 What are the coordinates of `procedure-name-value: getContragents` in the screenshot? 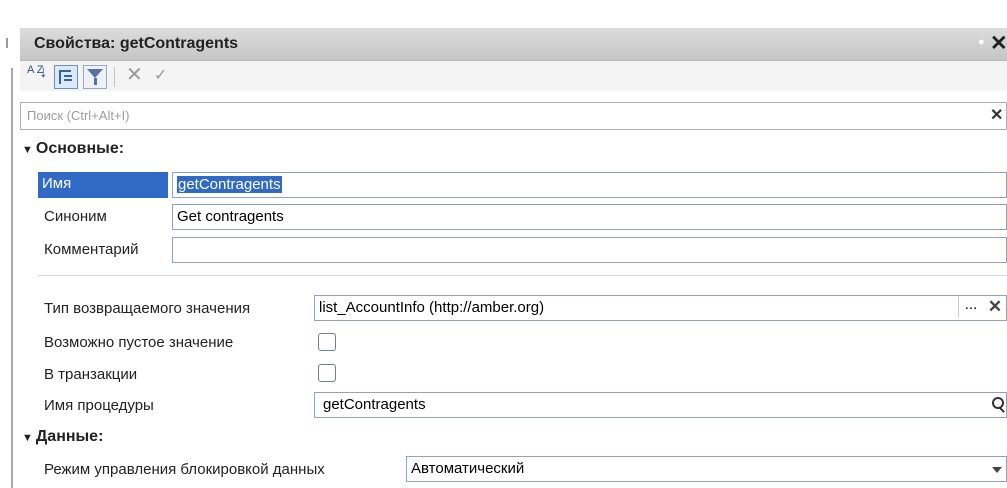 It's located at (374, 404).